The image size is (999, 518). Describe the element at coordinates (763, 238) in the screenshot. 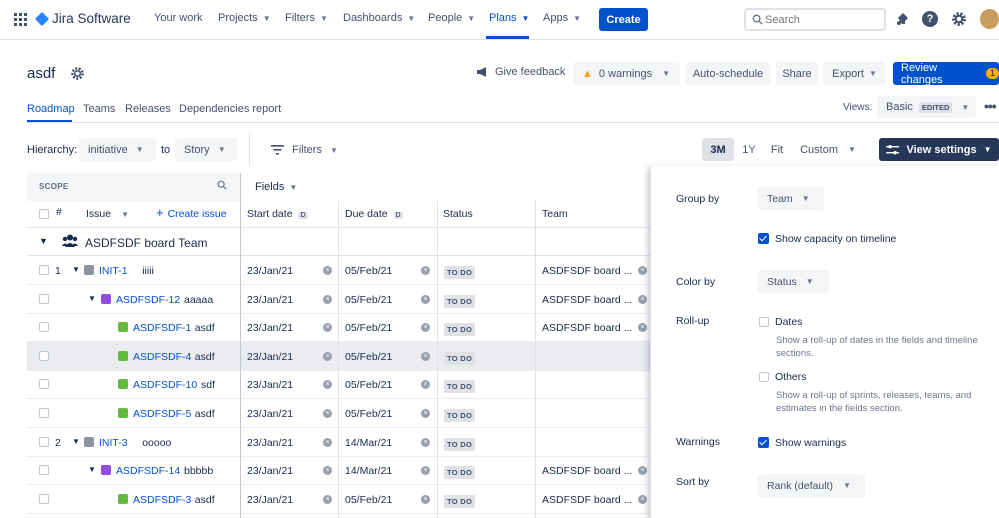

I see `show-capacity-checkbox` at that location.